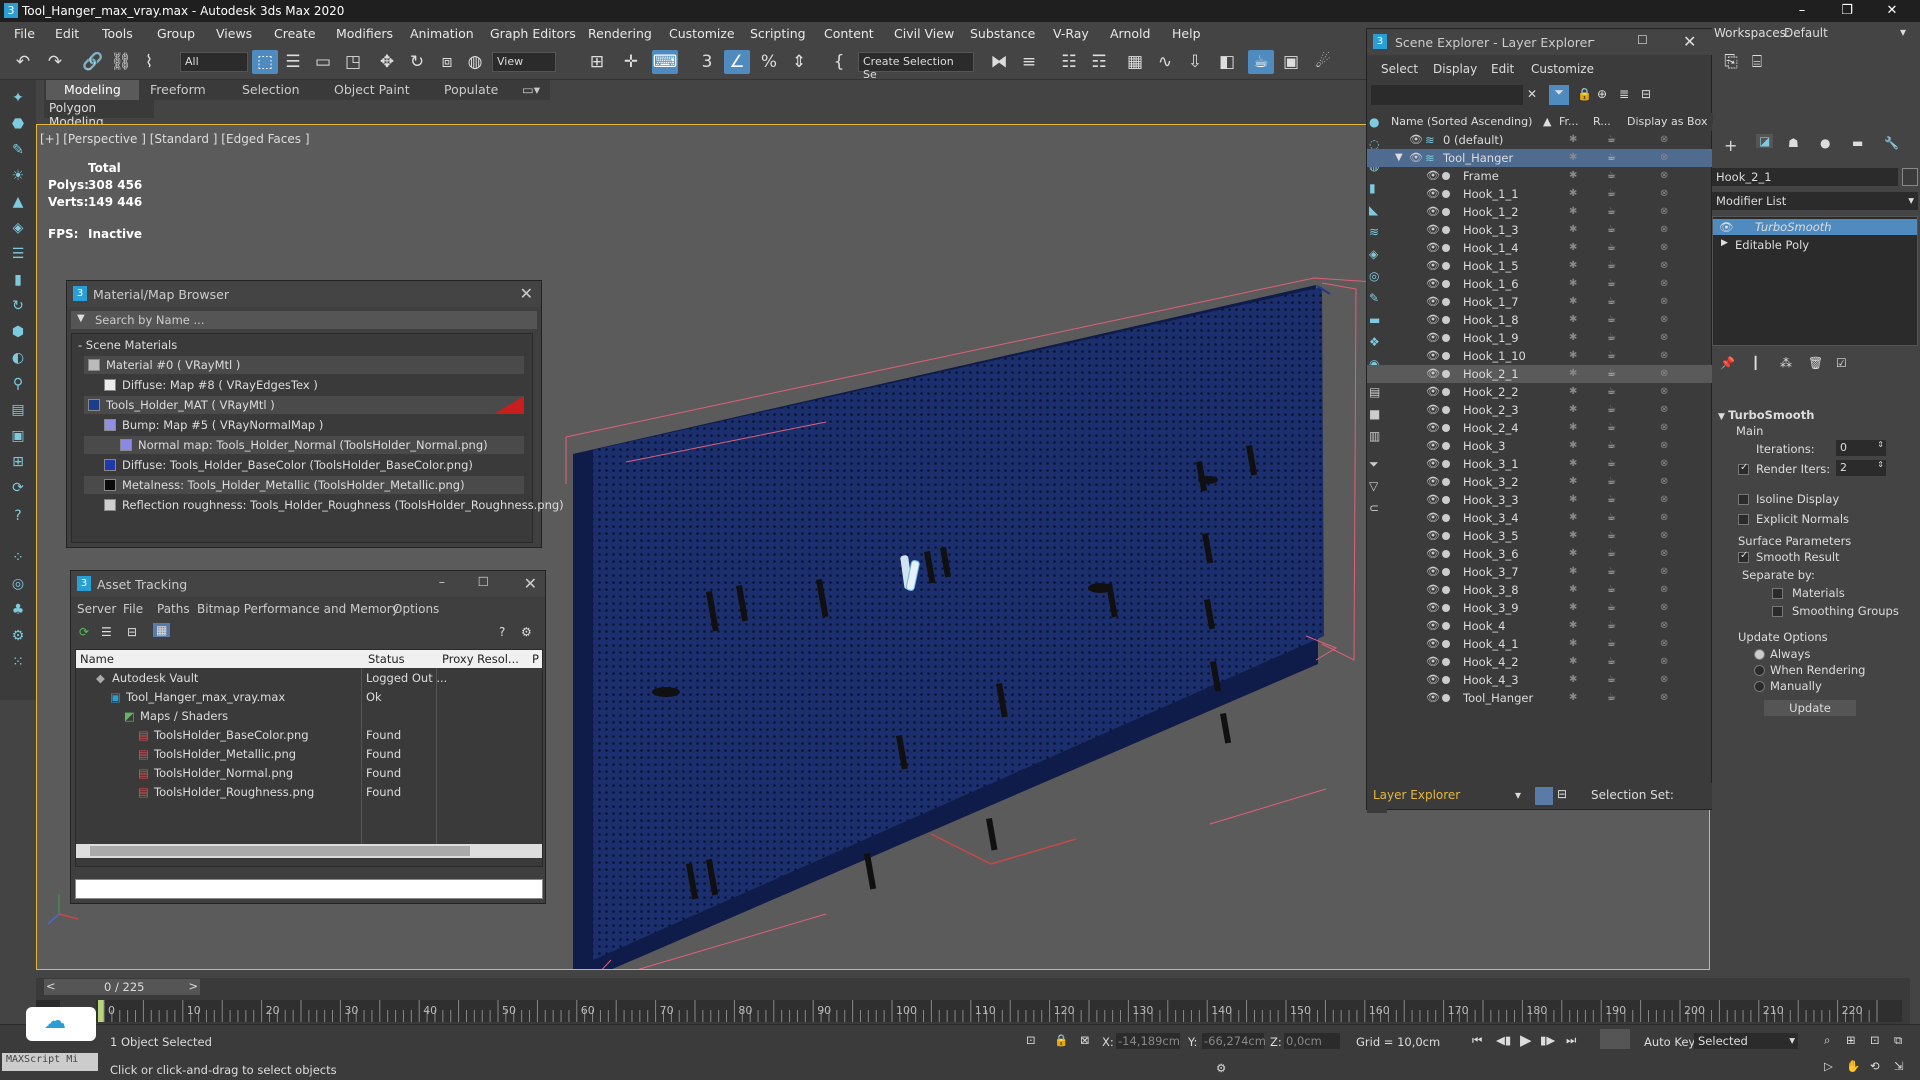 The height and width of the screenshot is (1080, 1920). I want to click on menu-civil-view: Civil View, so click(924, 33).